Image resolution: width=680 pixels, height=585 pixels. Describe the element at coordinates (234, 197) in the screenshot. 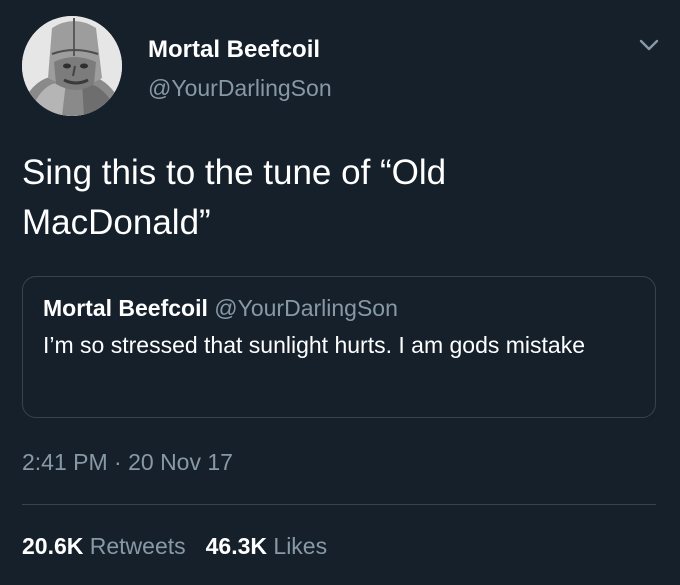

I see `tweet-text: Sing this to the tune of “Old MacDonald”` at that location.